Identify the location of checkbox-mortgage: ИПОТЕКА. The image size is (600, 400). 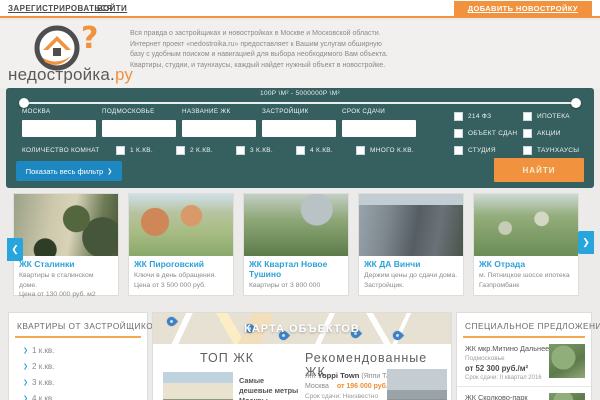
(546, 116).